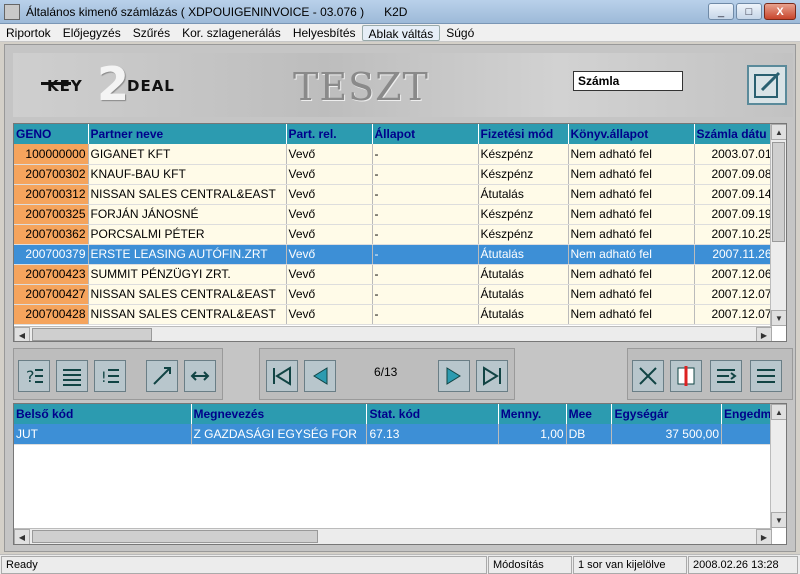  I want to click on scroll-up-icon: ▲, so click(778, 132).